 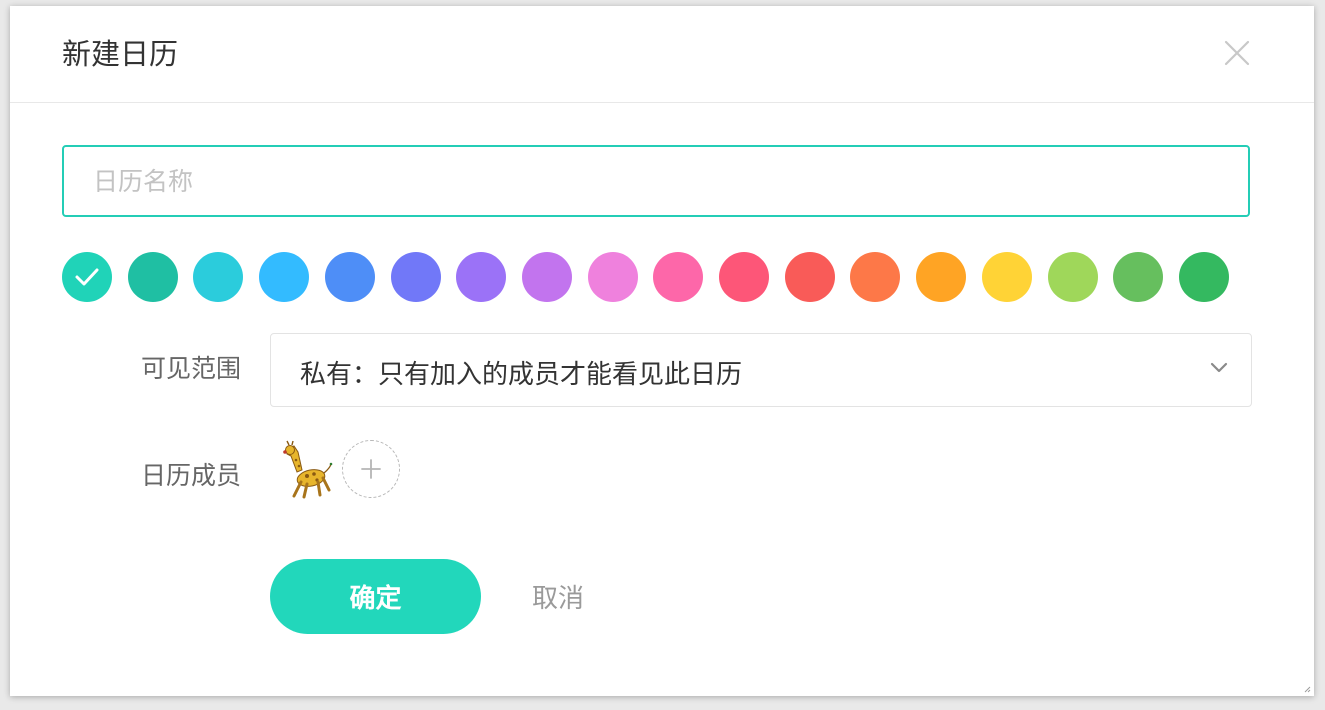 I want to click on visibility-label: 可见范围, so click(x=190, y=368).